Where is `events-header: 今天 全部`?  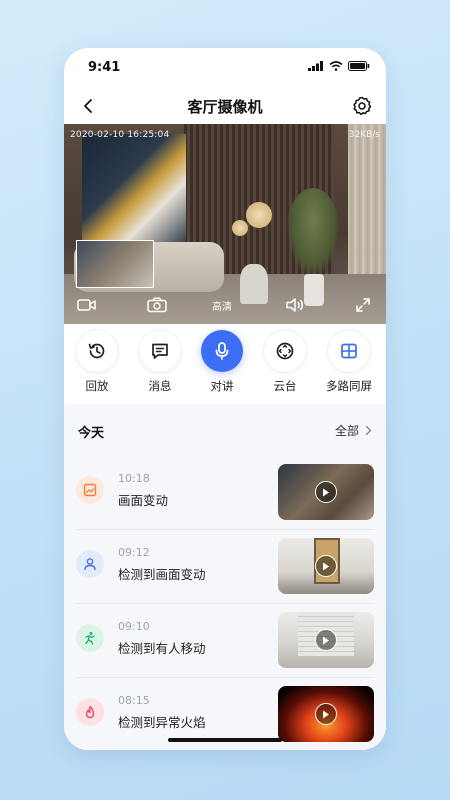
events-header: 今天 全部 is located at coordinates (225, 431).